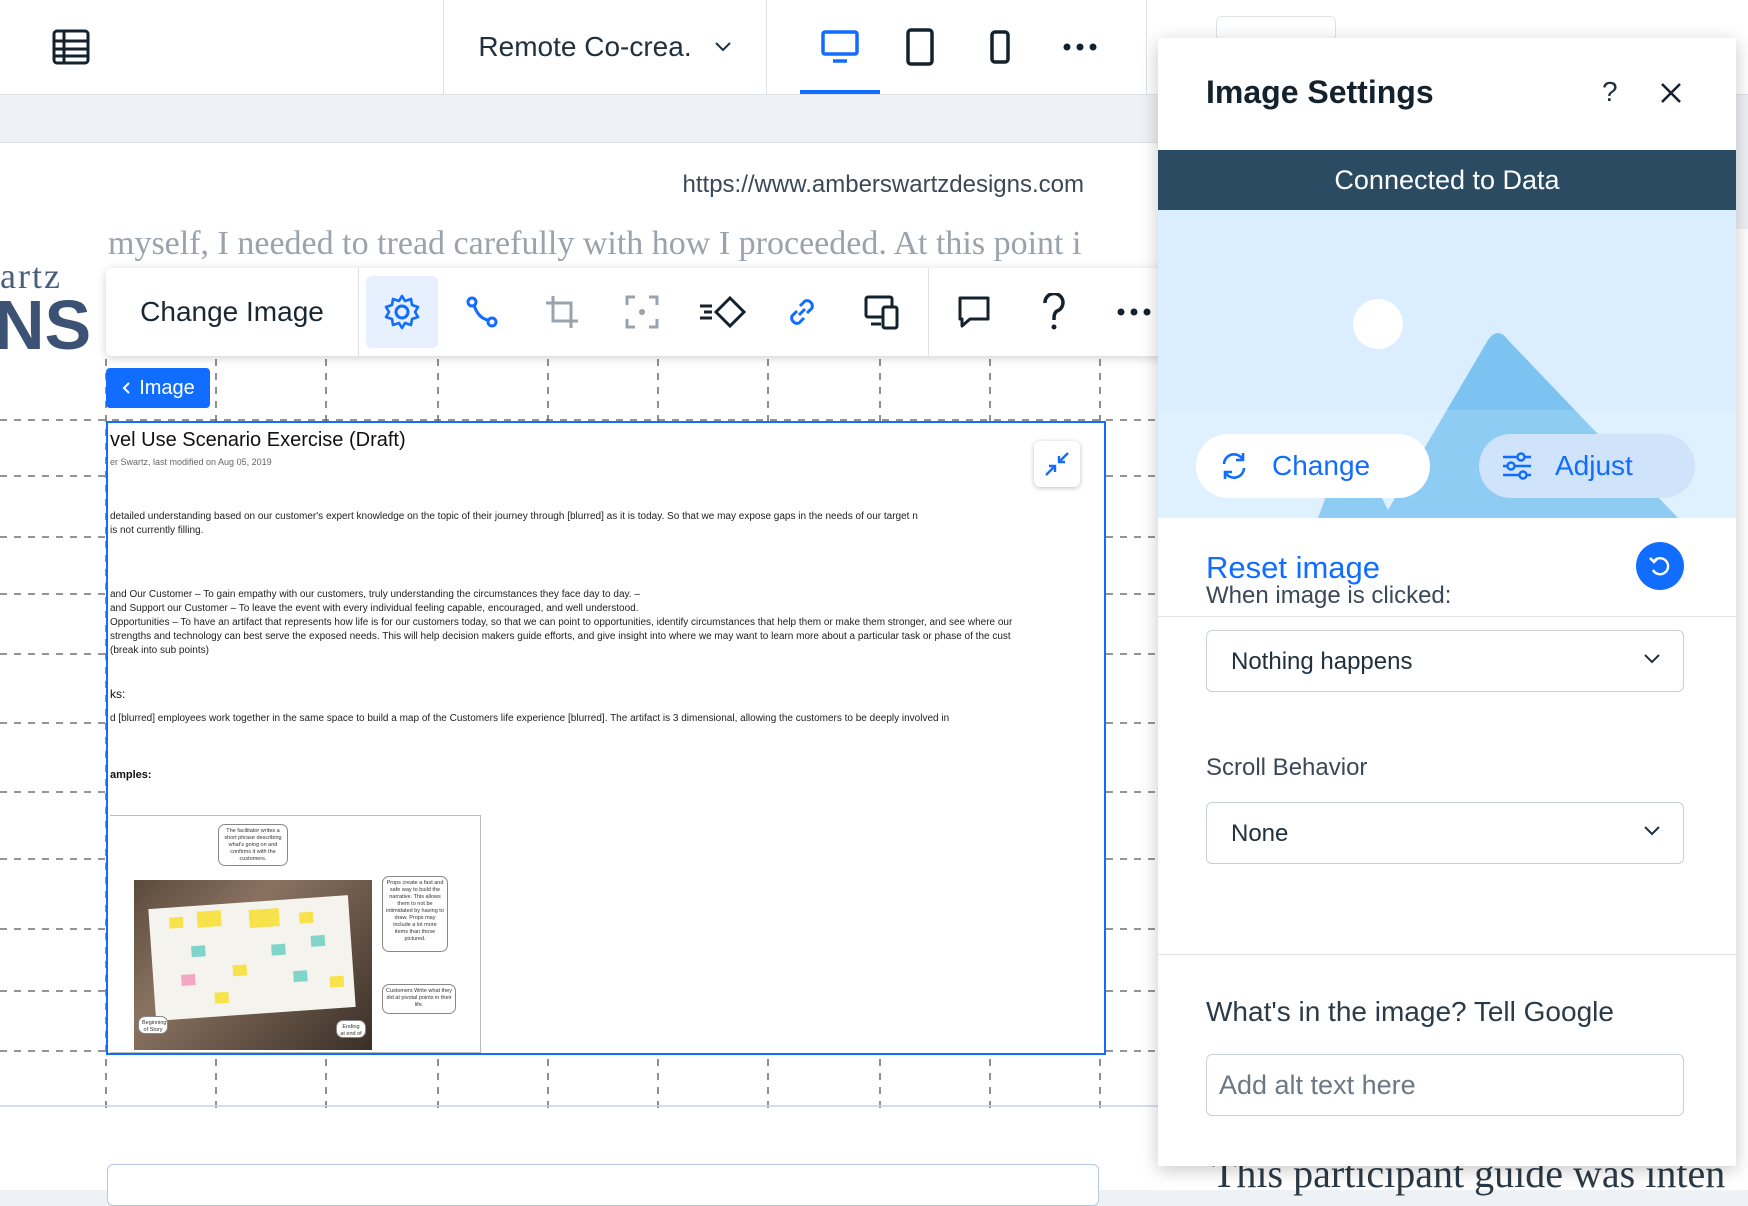  I want to click on alt-text-label: What's in the image? Tell Google, so click(1410, 1011).